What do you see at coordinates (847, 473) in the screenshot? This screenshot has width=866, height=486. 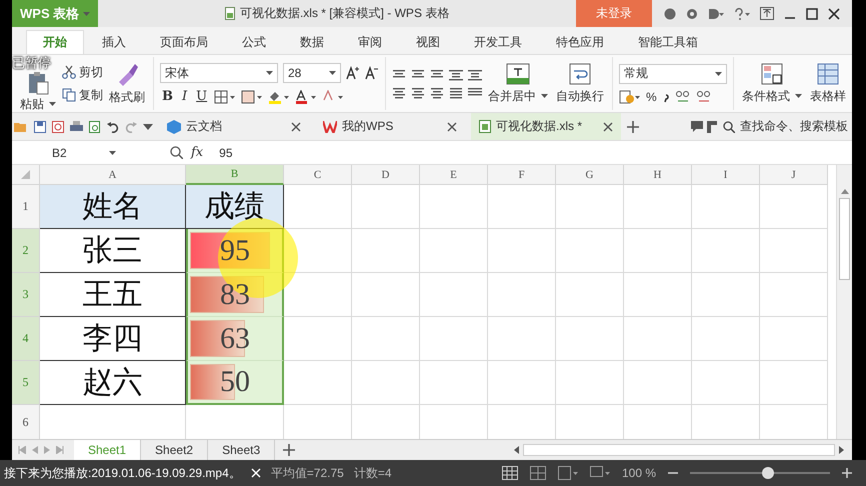 I see `zoom-in-icon` at bounding box center [847, 473].